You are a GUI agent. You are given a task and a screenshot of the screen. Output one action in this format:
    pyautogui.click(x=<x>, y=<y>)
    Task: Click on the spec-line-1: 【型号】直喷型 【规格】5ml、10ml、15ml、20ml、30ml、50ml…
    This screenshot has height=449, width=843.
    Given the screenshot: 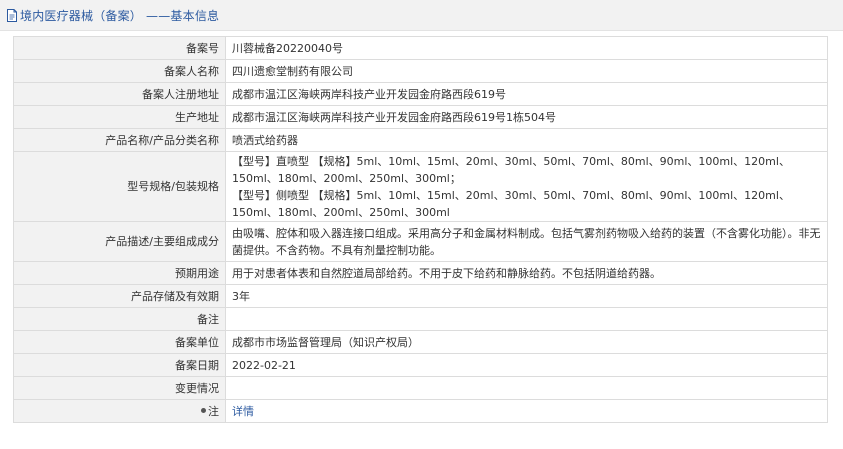 What is the action you would take?
    pyautogui.click(x=511, y=169)
    